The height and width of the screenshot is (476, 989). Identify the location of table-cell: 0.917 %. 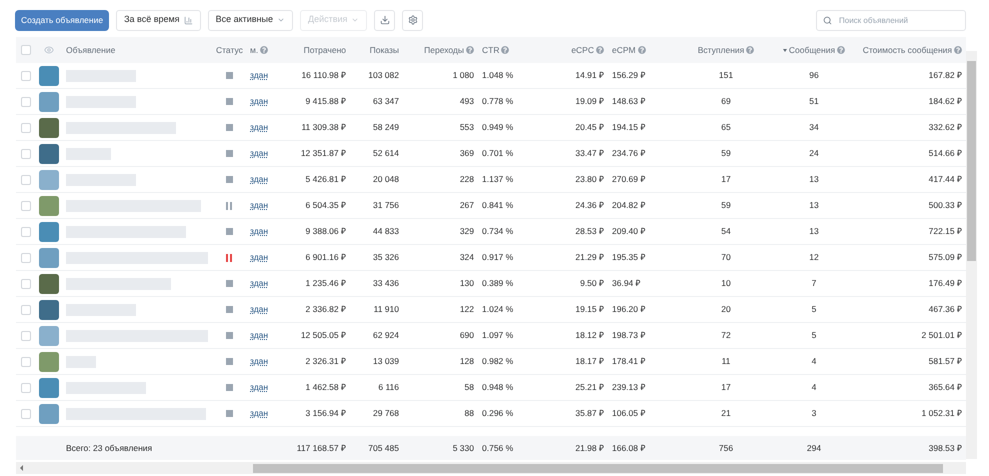
(498, 257).